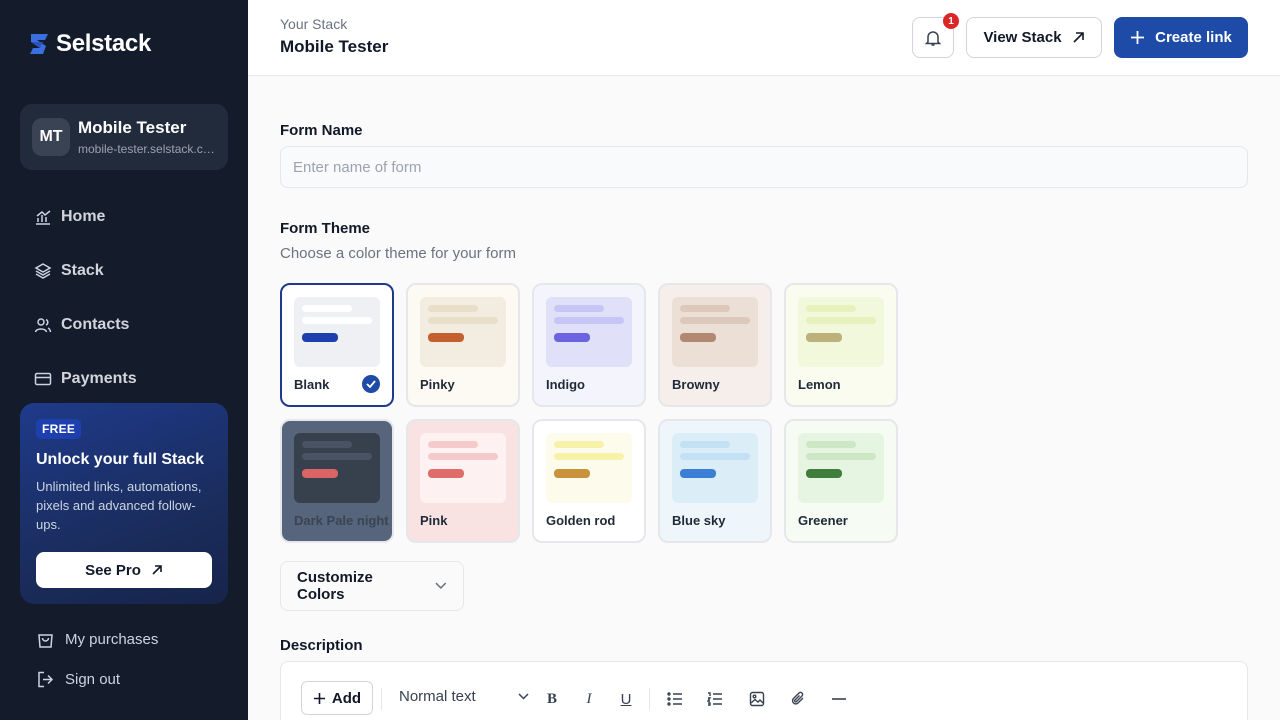  I want to click on create-link-button: Create link, so click(1181, 37).